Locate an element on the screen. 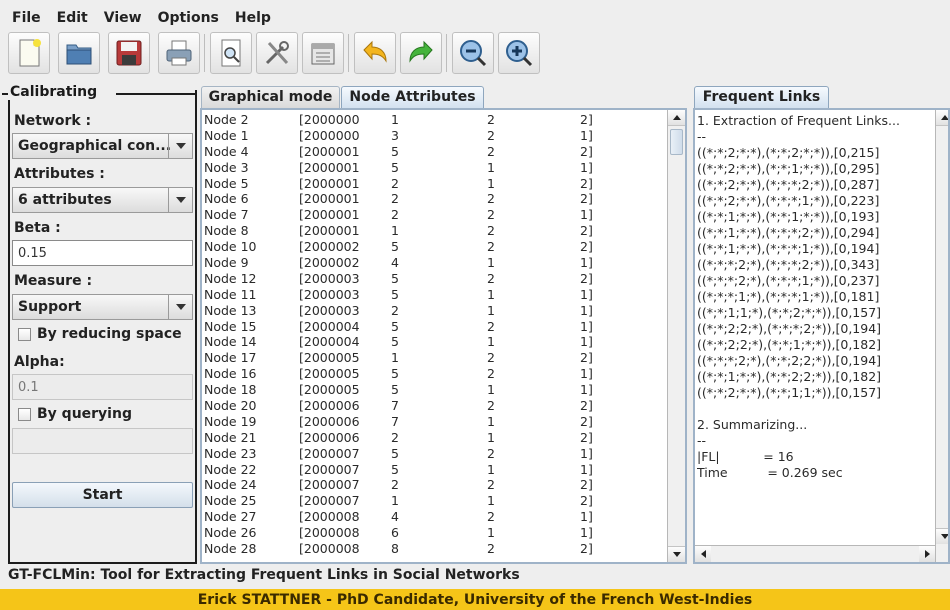 This screenshot has height=610, width=950. open-button is located at coordinates (79, 53).